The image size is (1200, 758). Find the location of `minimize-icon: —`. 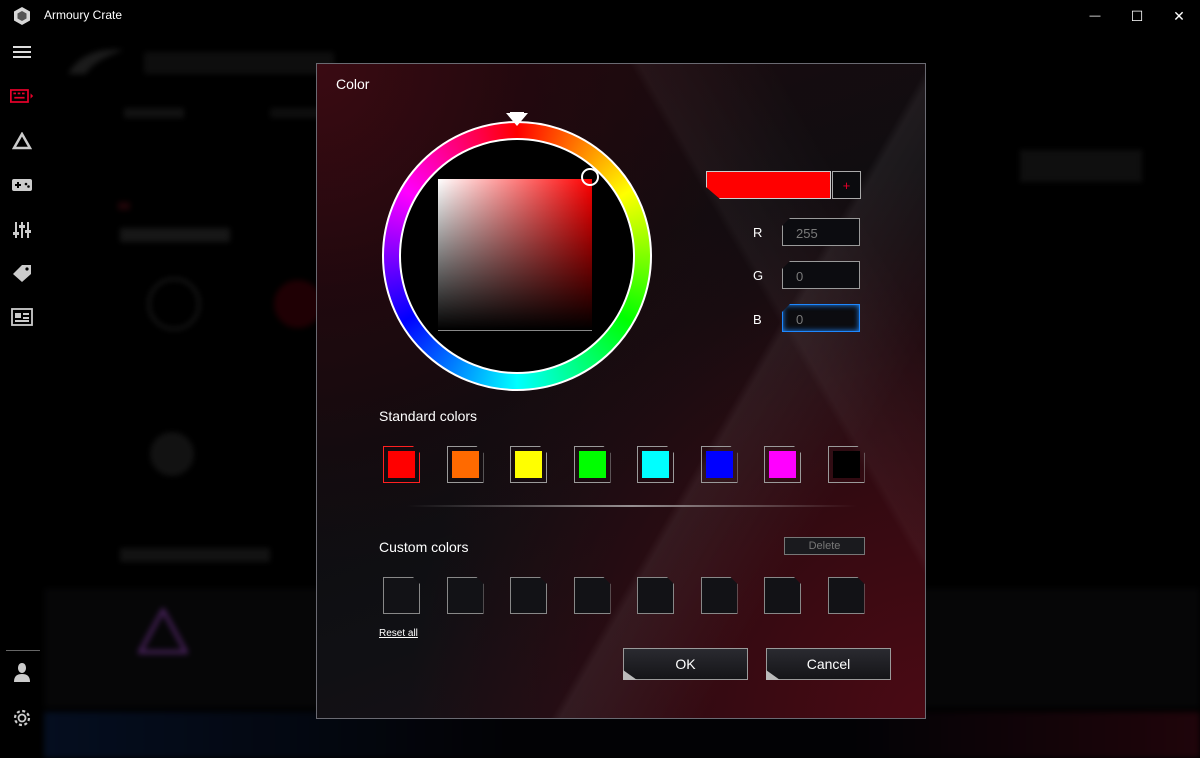

minimize-icon: — is located at coordinates (1095, 16).